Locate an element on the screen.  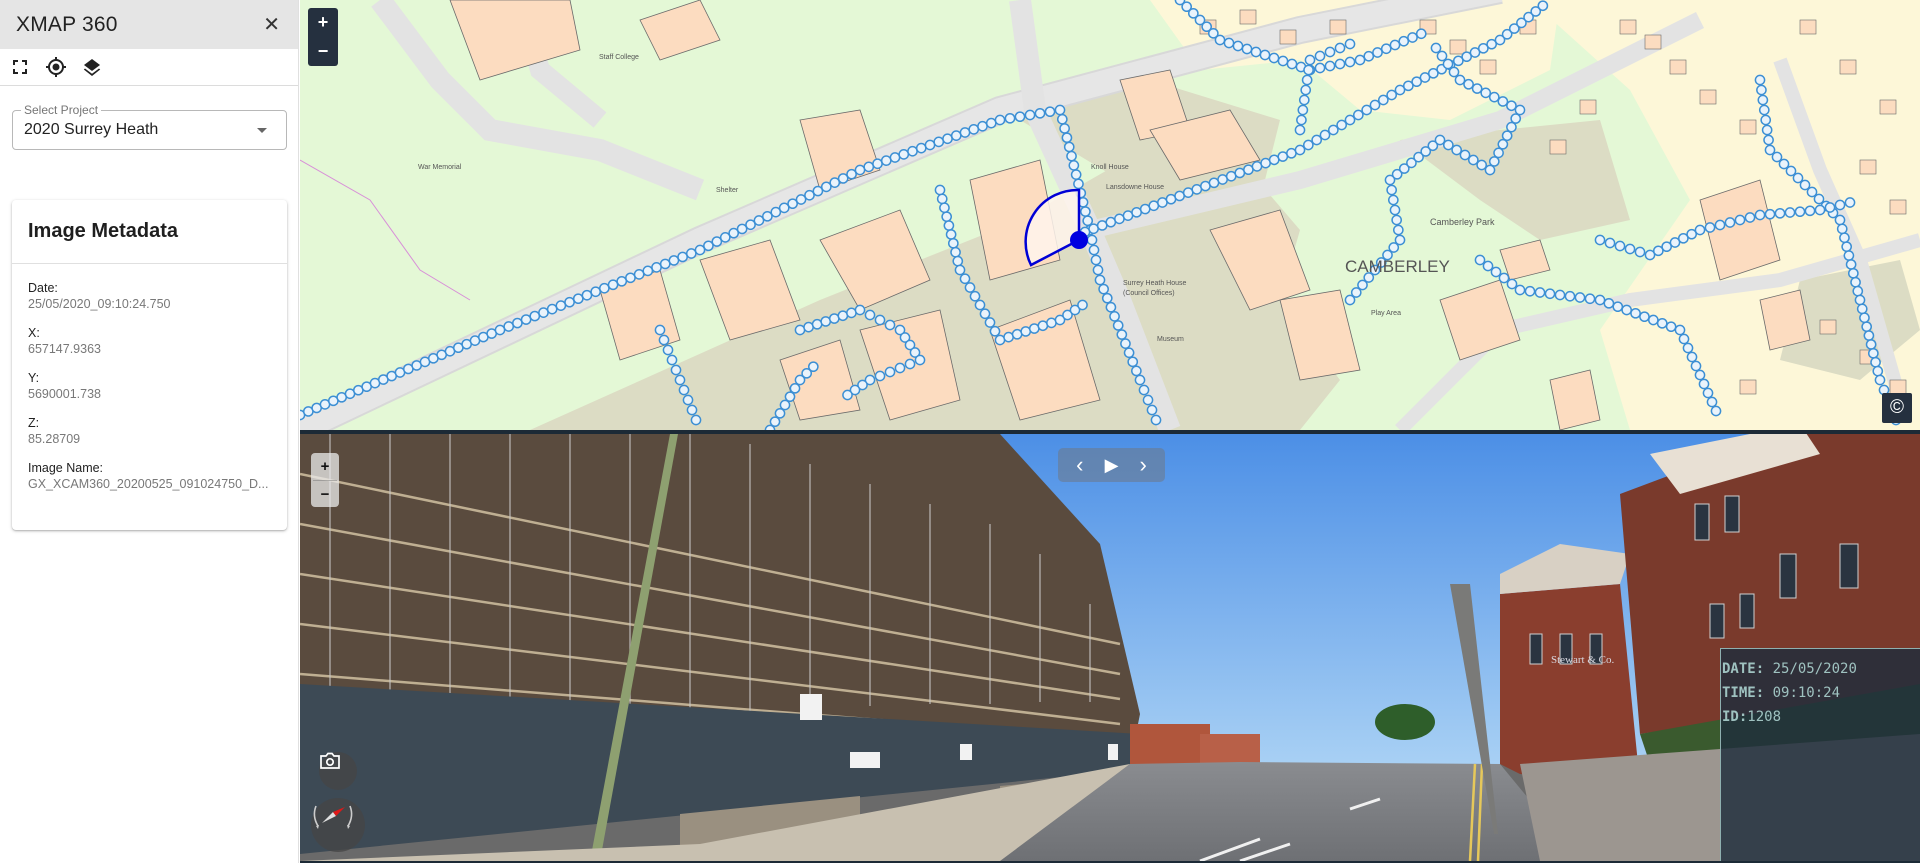
pano-zoom-out-button: − is located at coordinates (325, 494).